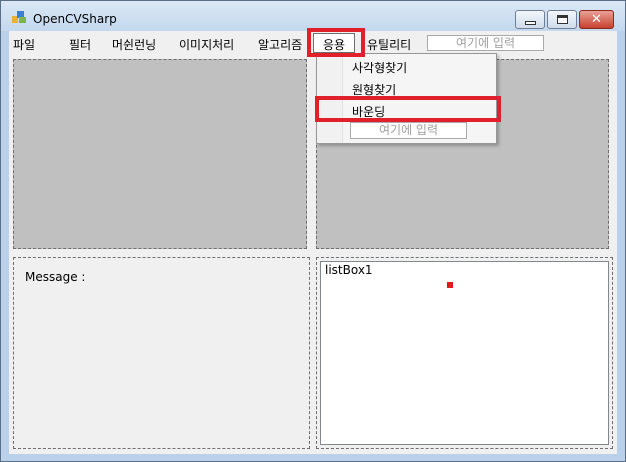 This screenshot has width=626, height=462. What do you see at coordinates (408, 109) in the screenshot?
I see `highlight-box-bounding-item` at bounding box center [408, 109].